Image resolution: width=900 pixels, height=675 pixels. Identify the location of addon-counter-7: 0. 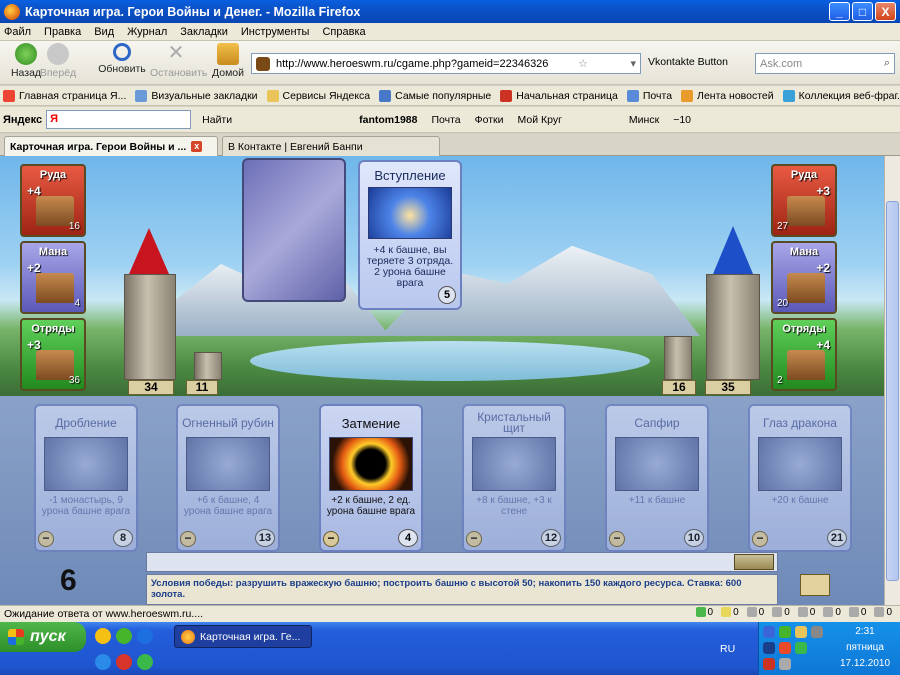
(857, 612).